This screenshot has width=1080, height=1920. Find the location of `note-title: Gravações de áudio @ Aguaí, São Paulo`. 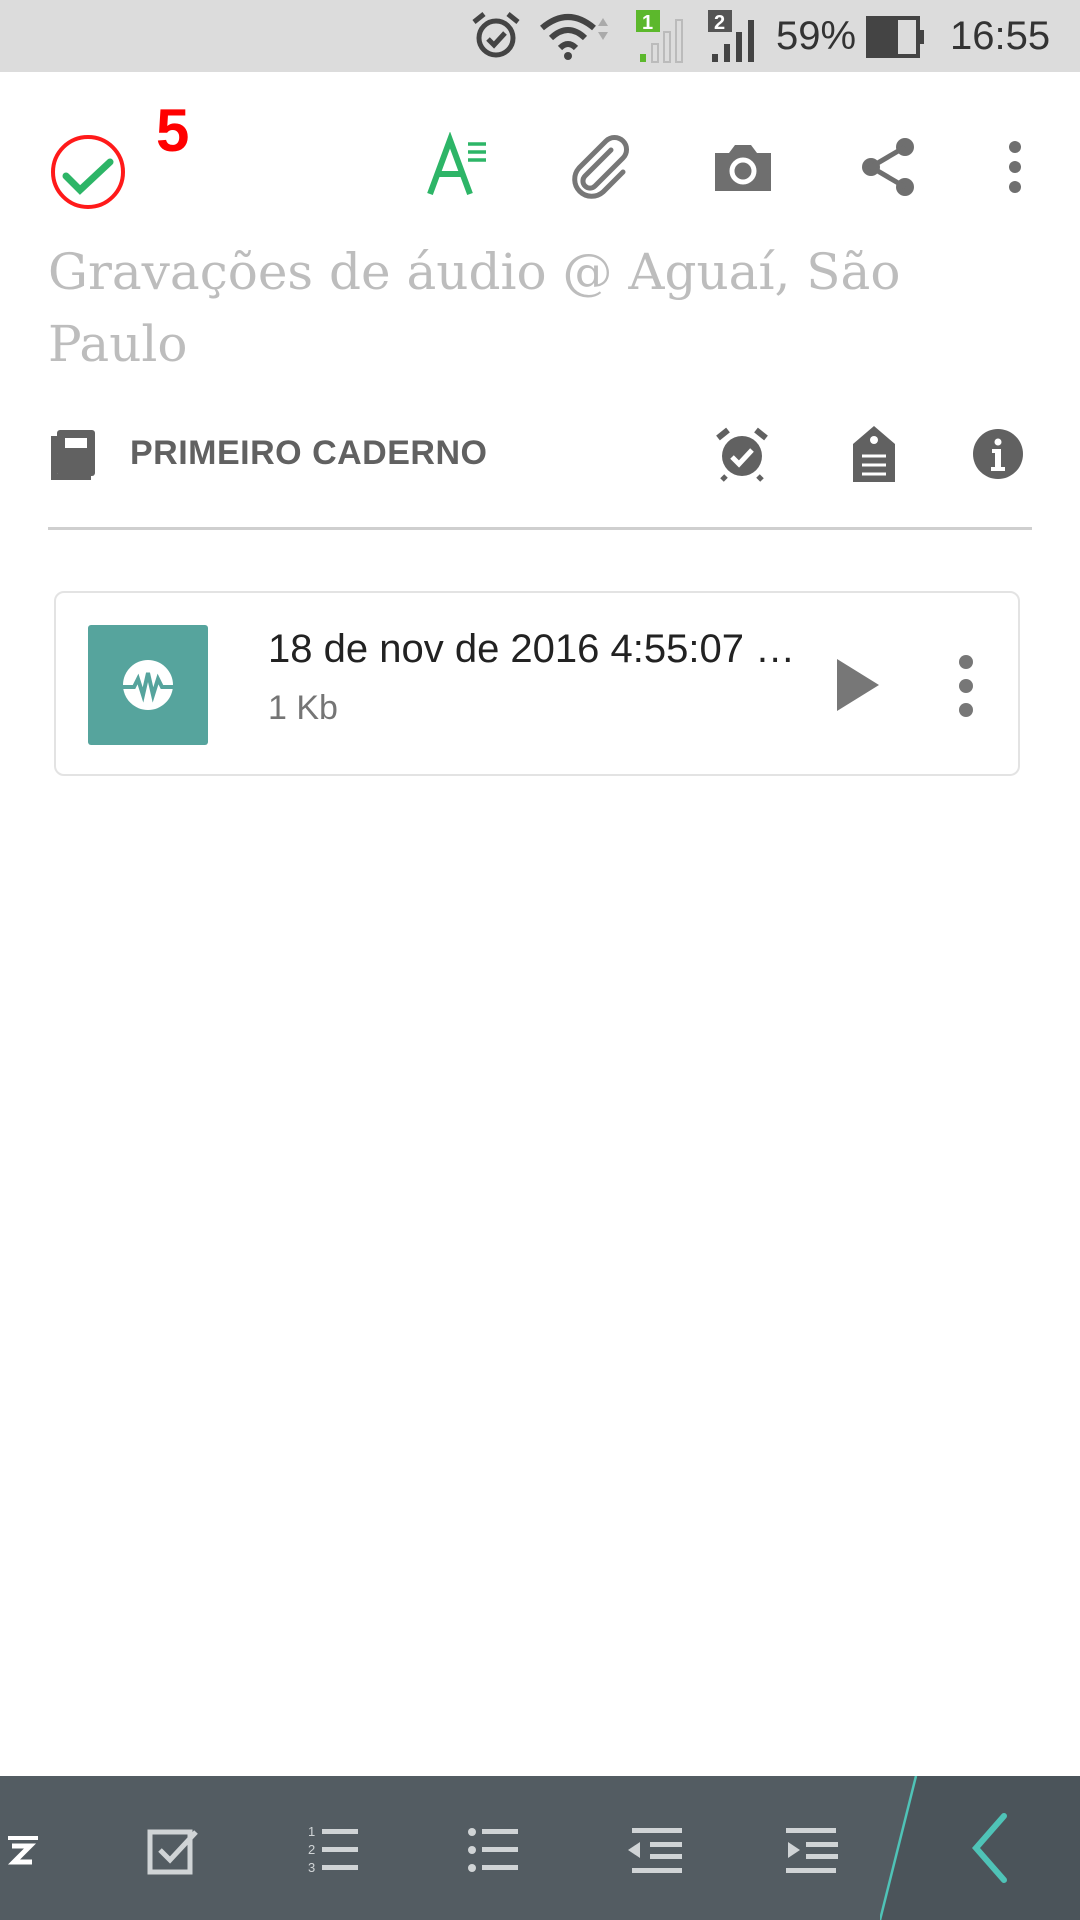

note-title: Gravações de áudio @ Aguaí, São Paulo is located at coordinates (548, 308).